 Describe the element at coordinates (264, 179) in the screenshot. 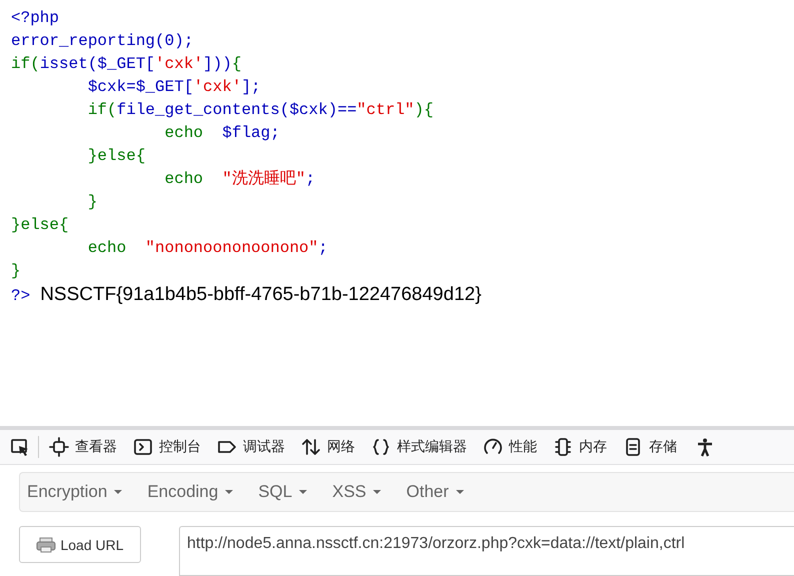

I see `code-text: "洗洗睡吧"` at that location.